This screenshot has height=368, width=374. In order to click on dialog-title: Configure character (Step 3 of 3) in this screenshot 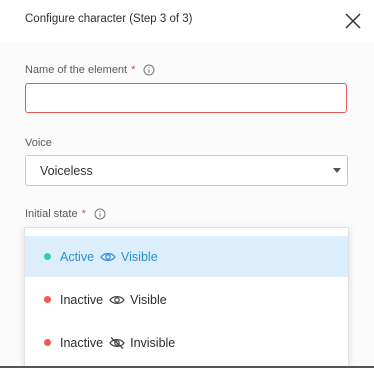, I will do `click(109, 19)`.